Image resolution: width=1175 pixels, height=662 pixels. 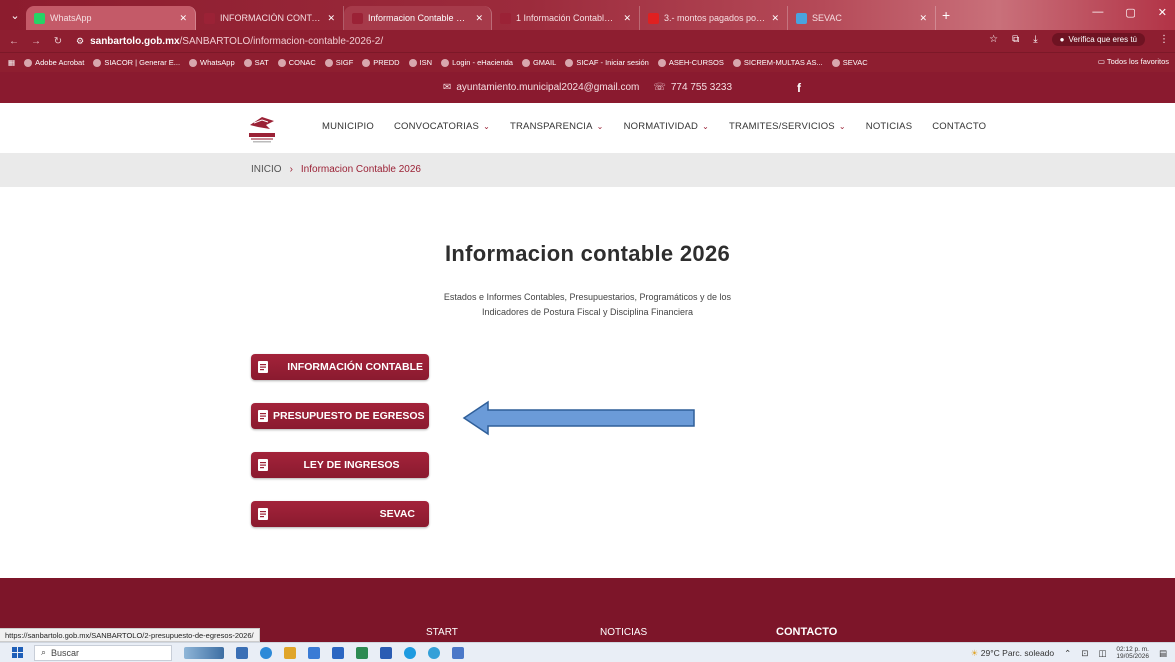 I want to click on phone-link: ☏ 774 755 3233, so click(x=692, y=87).